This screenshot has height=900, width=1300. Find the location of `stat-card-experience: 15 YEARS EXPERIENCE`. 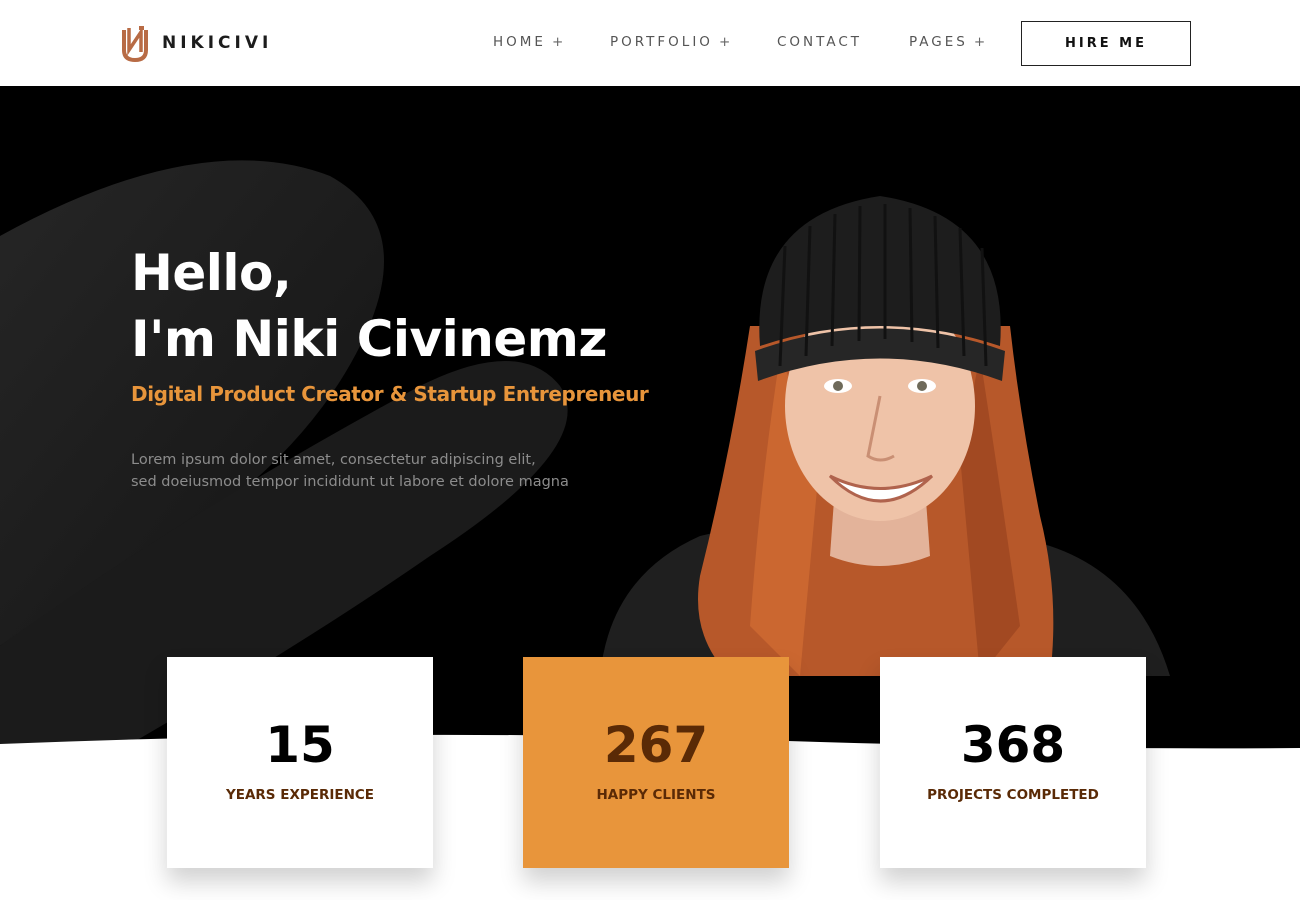

stat-card-experience: 15 YEARS EXPERIENCE is located at coordinates (300, 762).